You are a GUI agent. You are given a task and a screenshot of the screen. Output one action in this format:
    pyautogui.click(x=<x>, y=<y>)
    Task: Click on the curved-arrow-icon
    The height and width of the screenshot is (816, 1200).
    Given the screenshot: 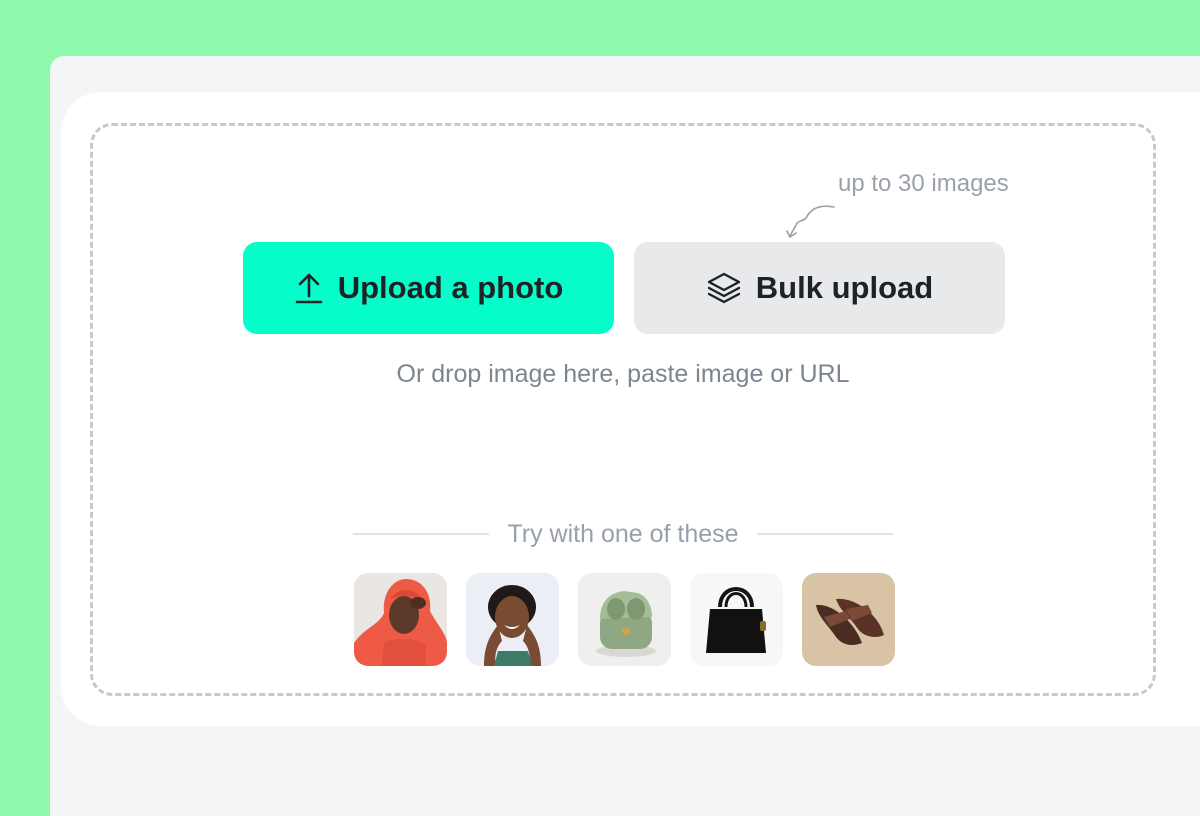 What is the action you would take?
    pyautogui.click(x=810, y=221)
    